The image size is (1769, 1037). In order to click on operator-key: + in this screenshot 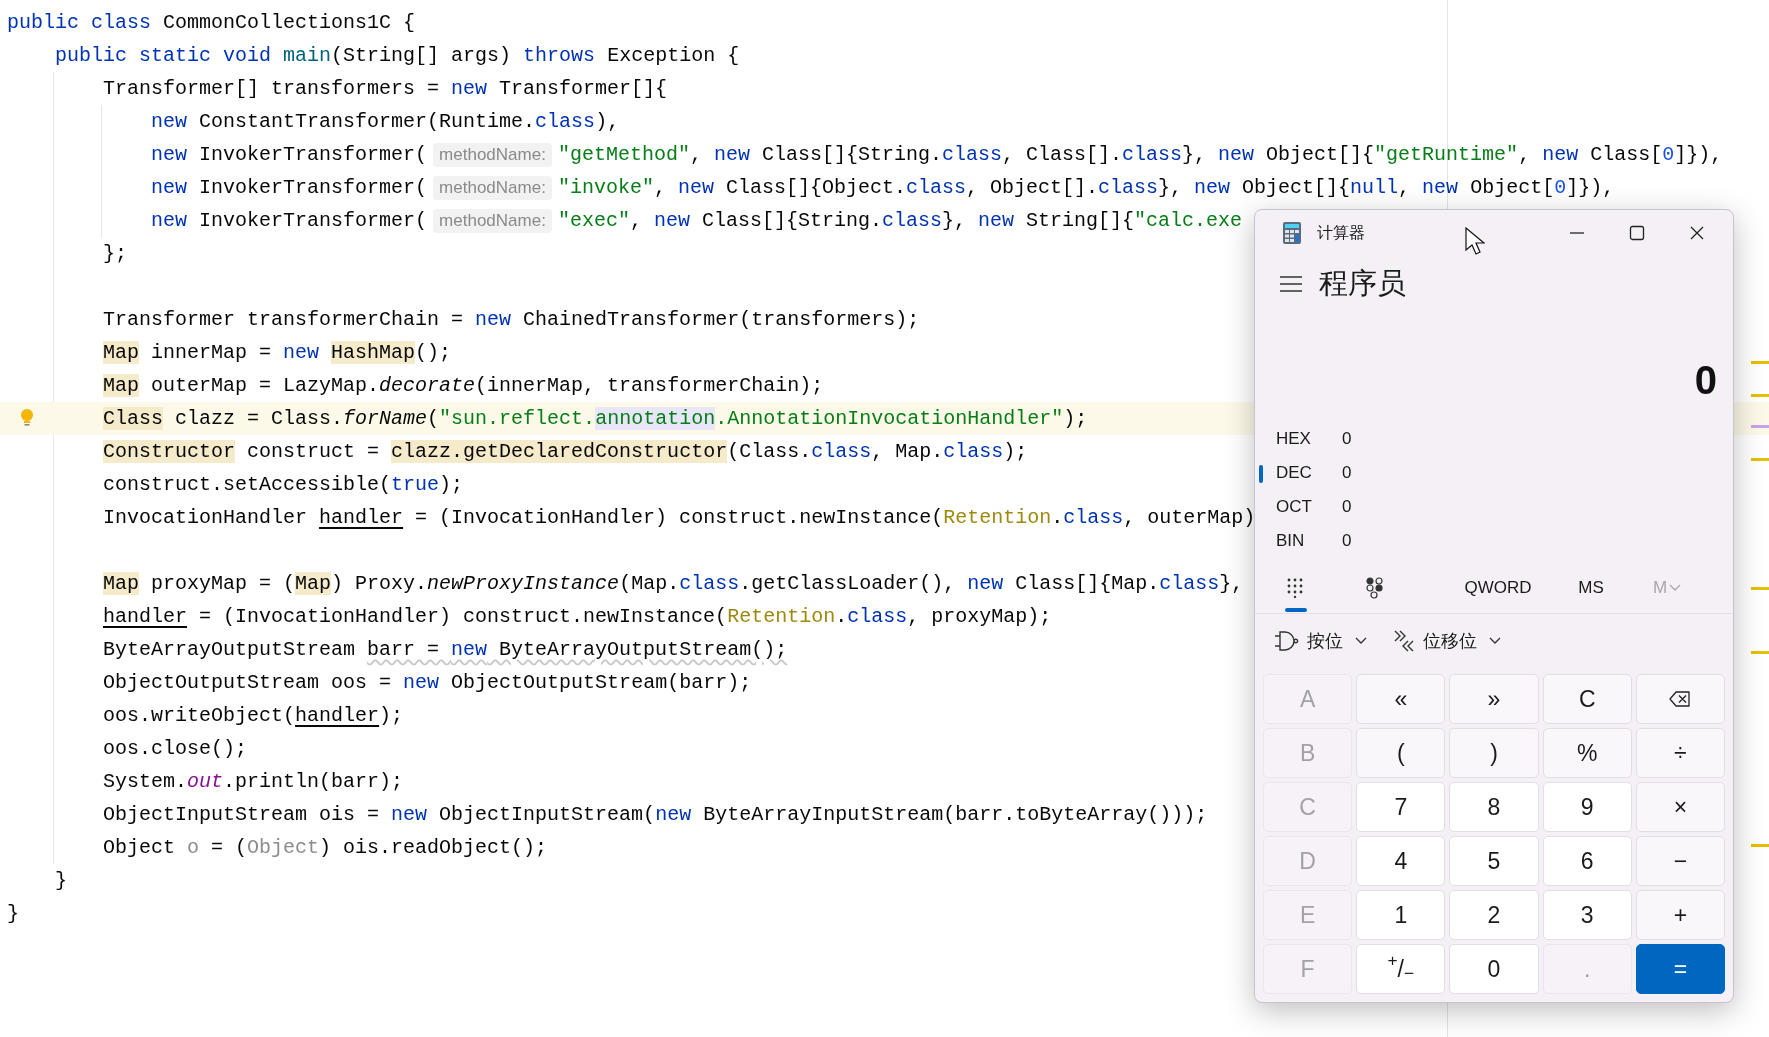, I will do `click(1680, 915)`.